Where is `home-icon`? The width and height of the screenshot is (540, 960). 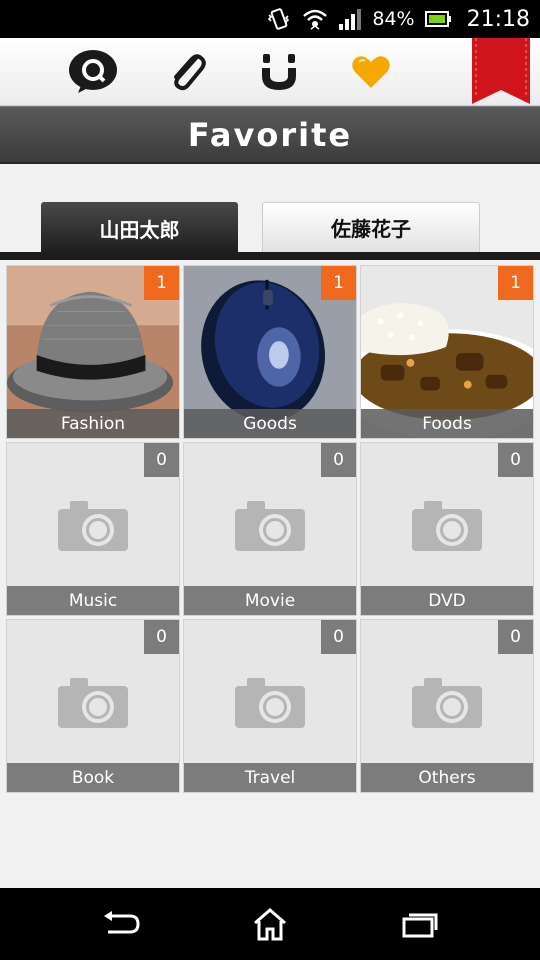 home-icon is located at coordinates (270, 924).